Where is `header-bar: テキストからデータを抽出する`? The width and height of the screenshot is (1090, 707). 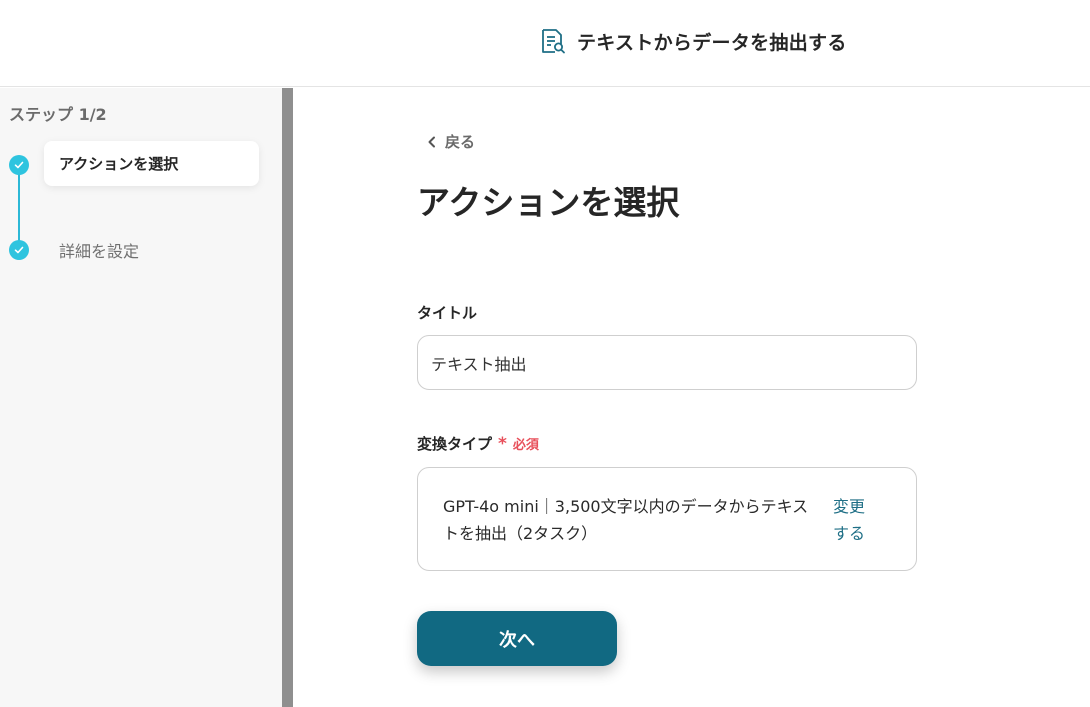
header-bar: テキストからデータを抽出する is located at coordinates (545, 43).